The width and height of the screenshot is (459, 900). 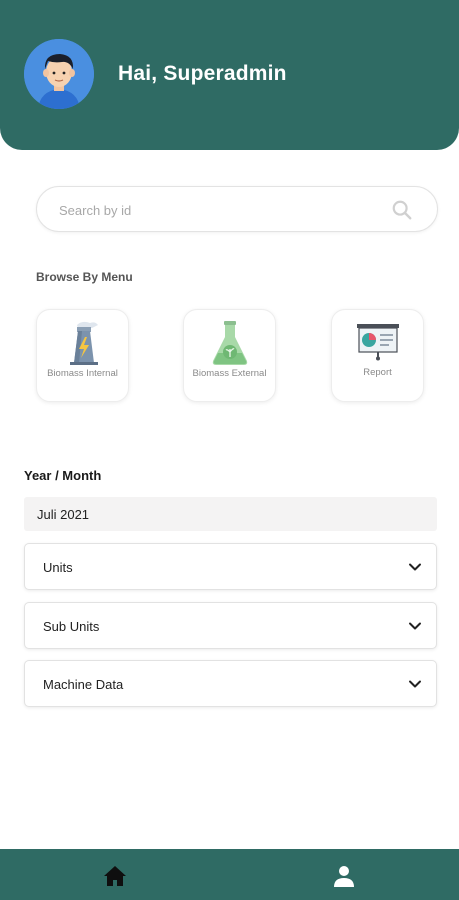 I want to click on sub-units-dropdown-label: Sub Units, so click(x=71, y=626).